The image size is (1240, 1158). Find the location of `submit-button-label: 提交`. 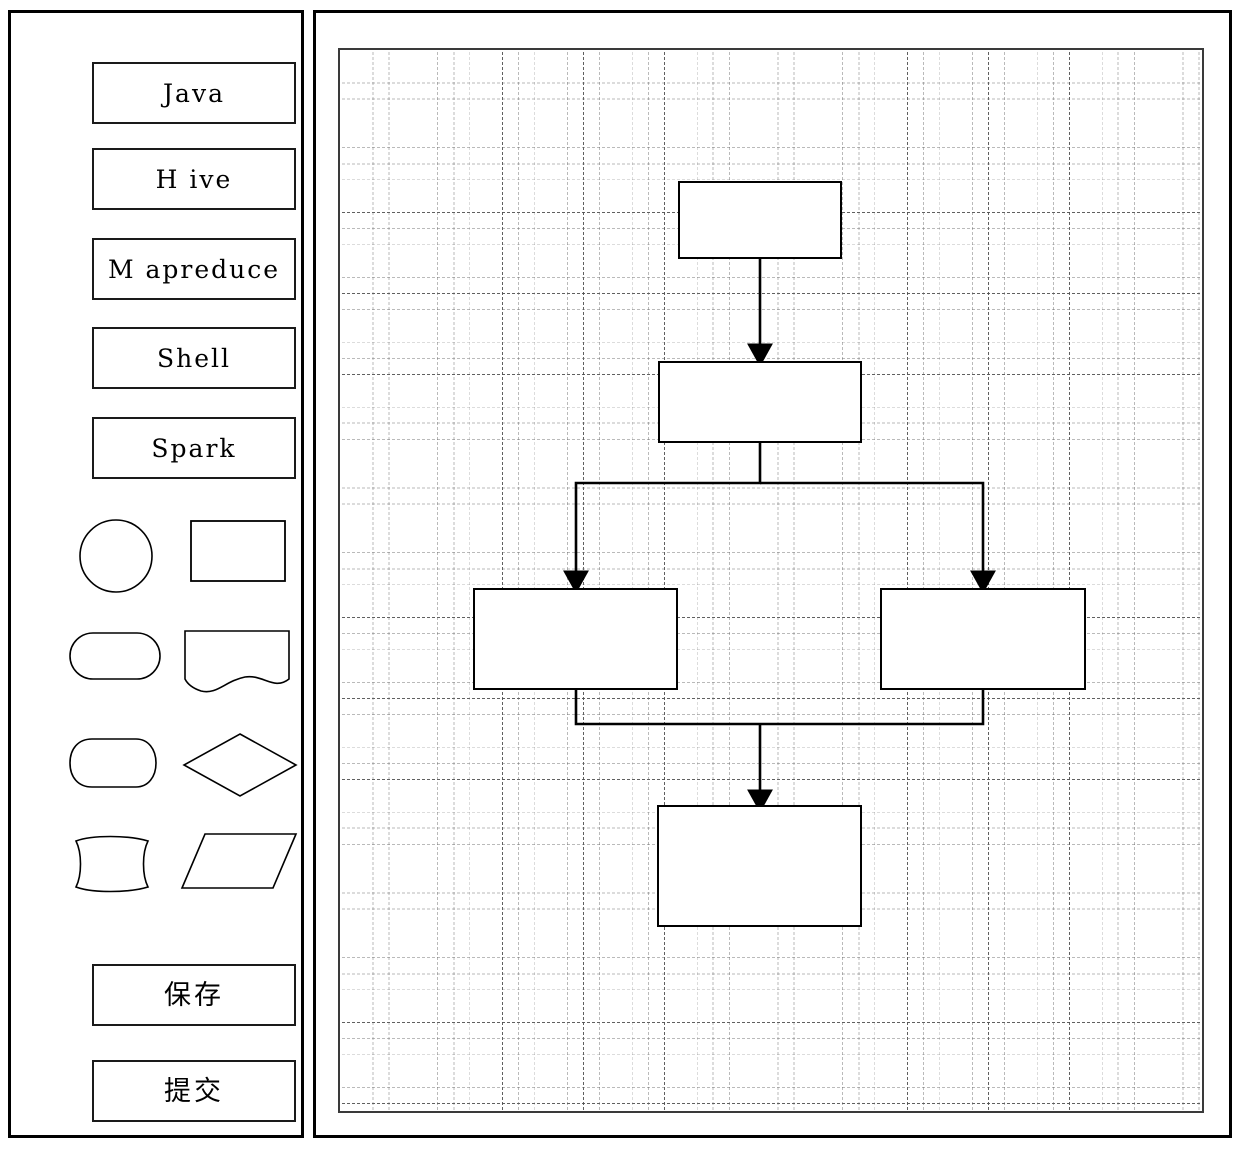

submit-button-label: 提交 is located at coordinates (194, 1091).